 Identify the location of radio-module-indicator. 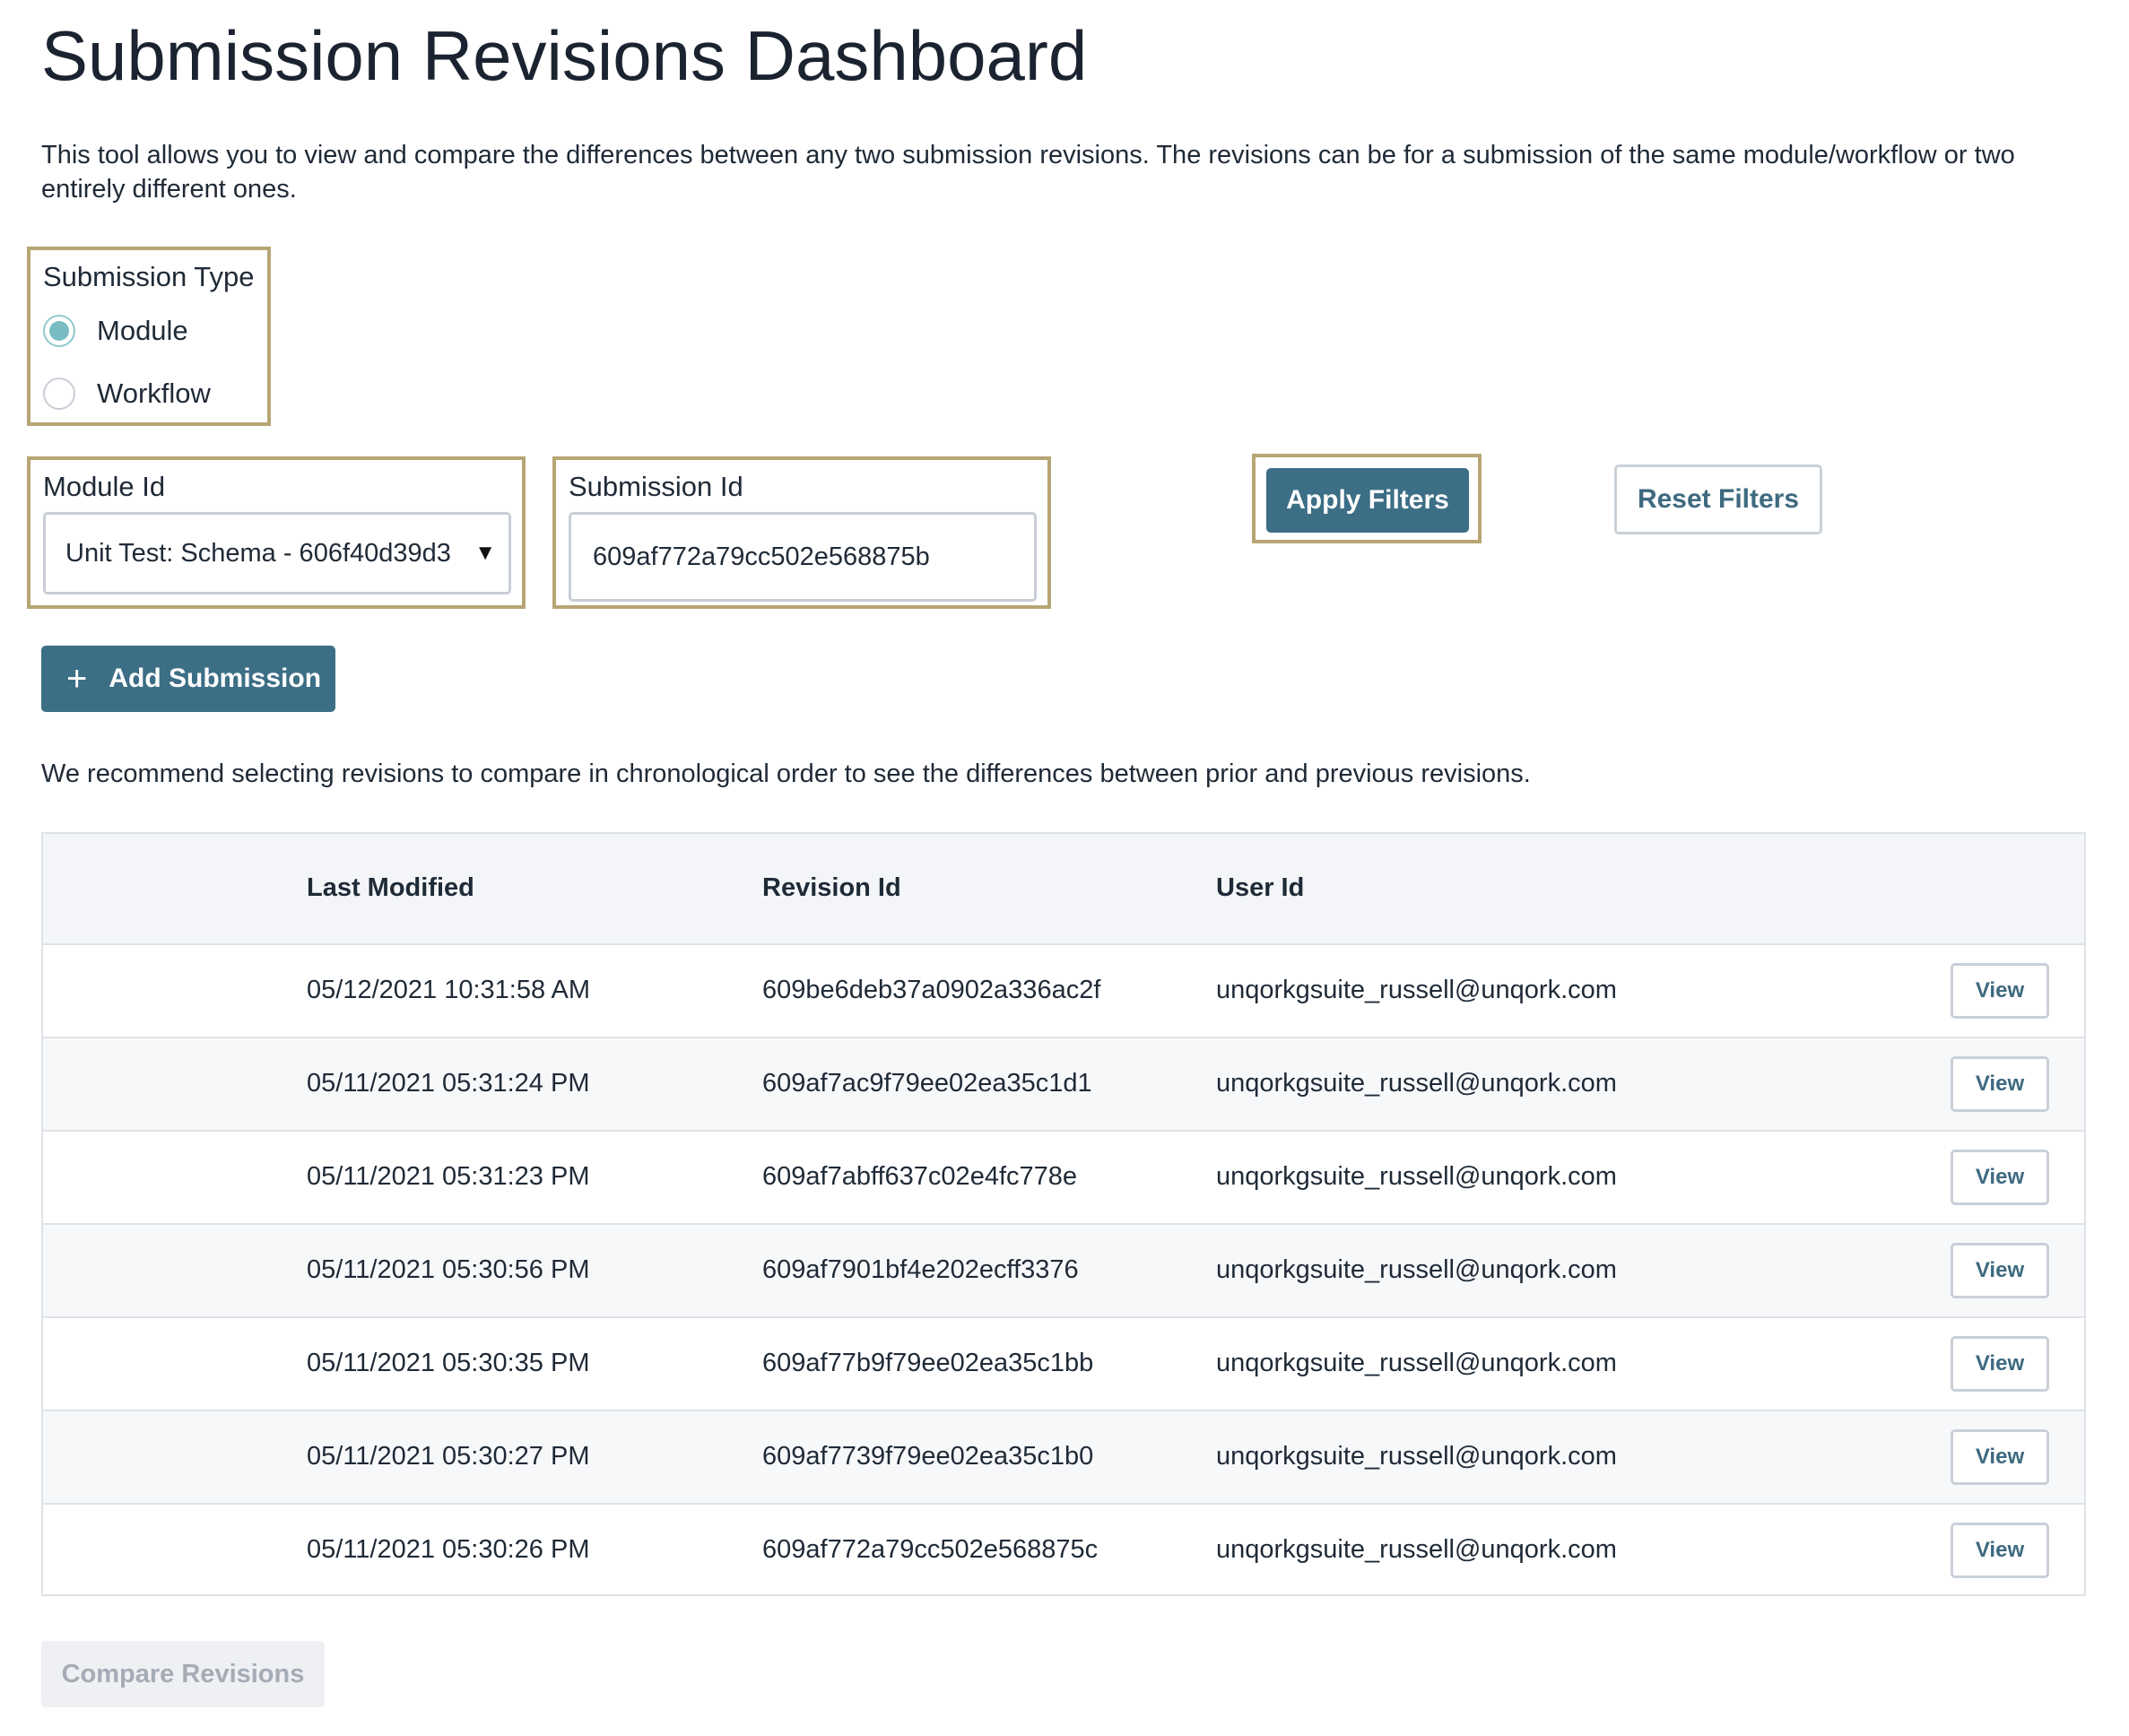
(59, 331).